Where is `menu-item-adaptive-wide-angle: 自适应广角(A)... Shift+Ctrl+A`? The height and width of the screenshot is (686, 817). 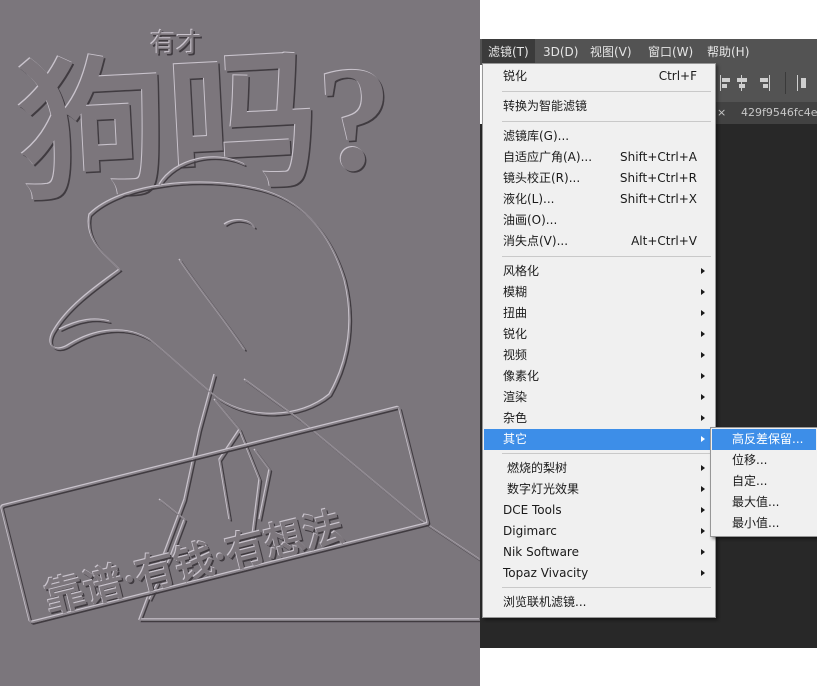 menu-item-adaptive-wide-angle: 自适应广角(A)... Shift+Ctrl+A is located at coordinates (599, 157).